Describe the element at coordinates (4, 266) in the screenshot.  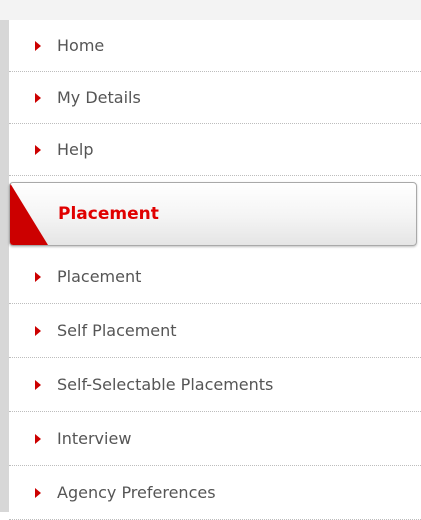
I see `left-border-bar` at that location.